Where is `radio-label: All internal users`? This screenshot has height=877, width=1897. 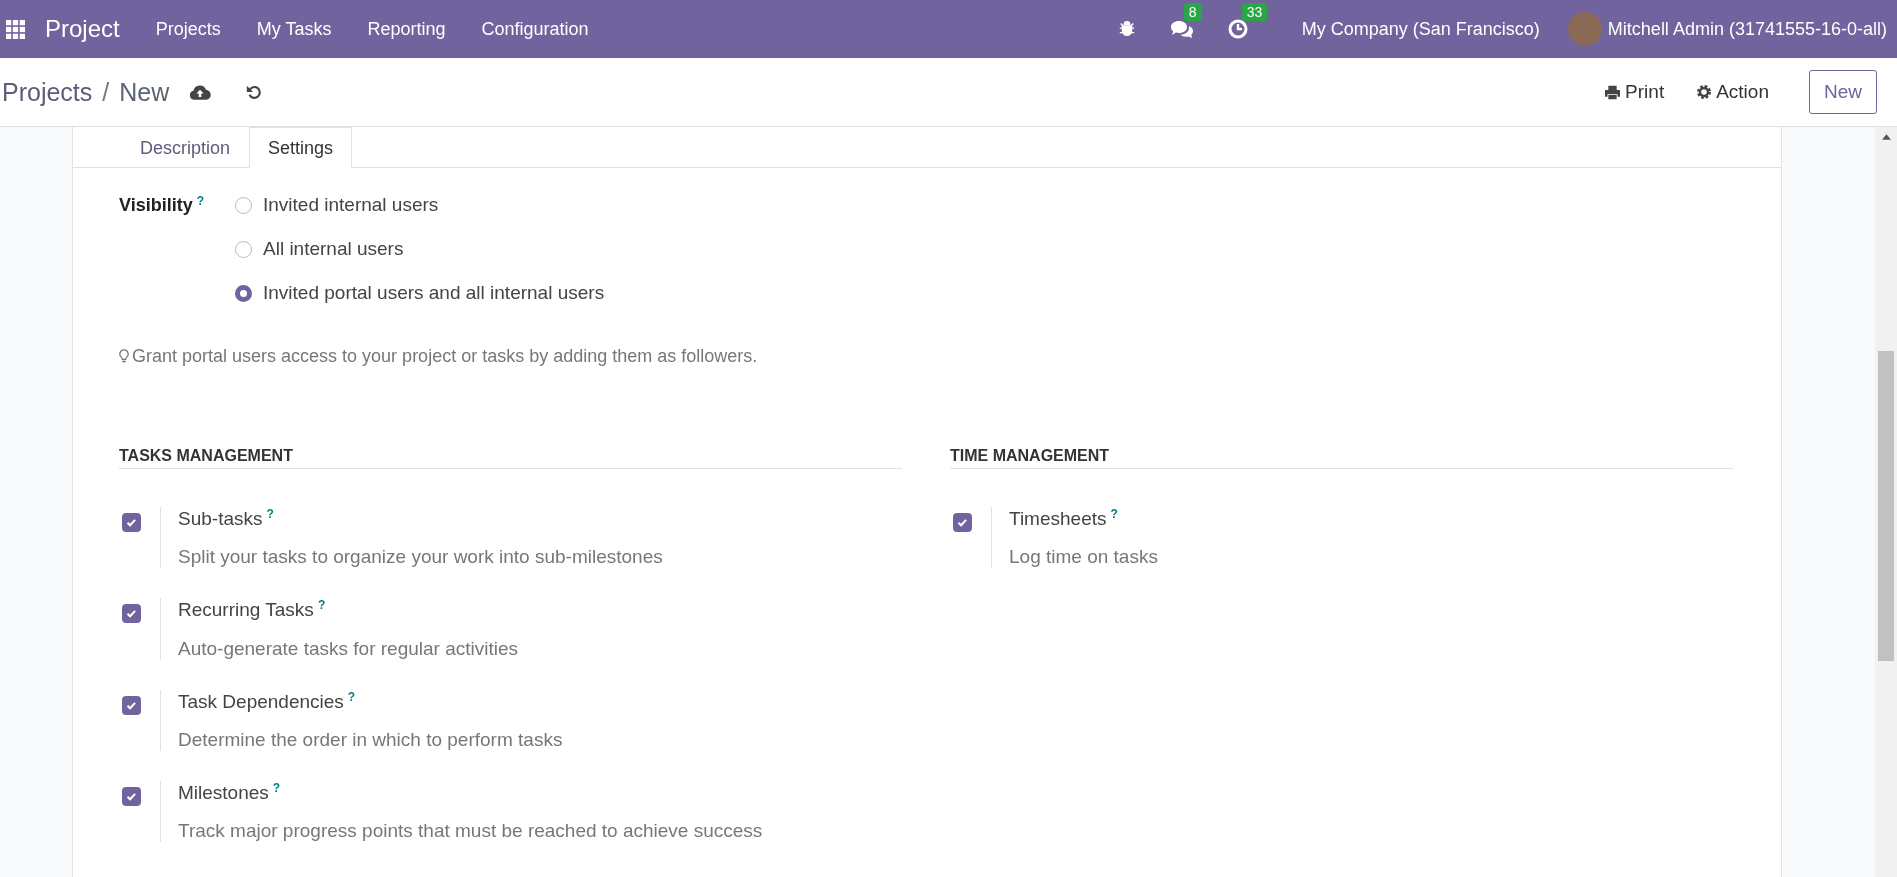
radio-label: All internal users is located at coordinates (333, 249).